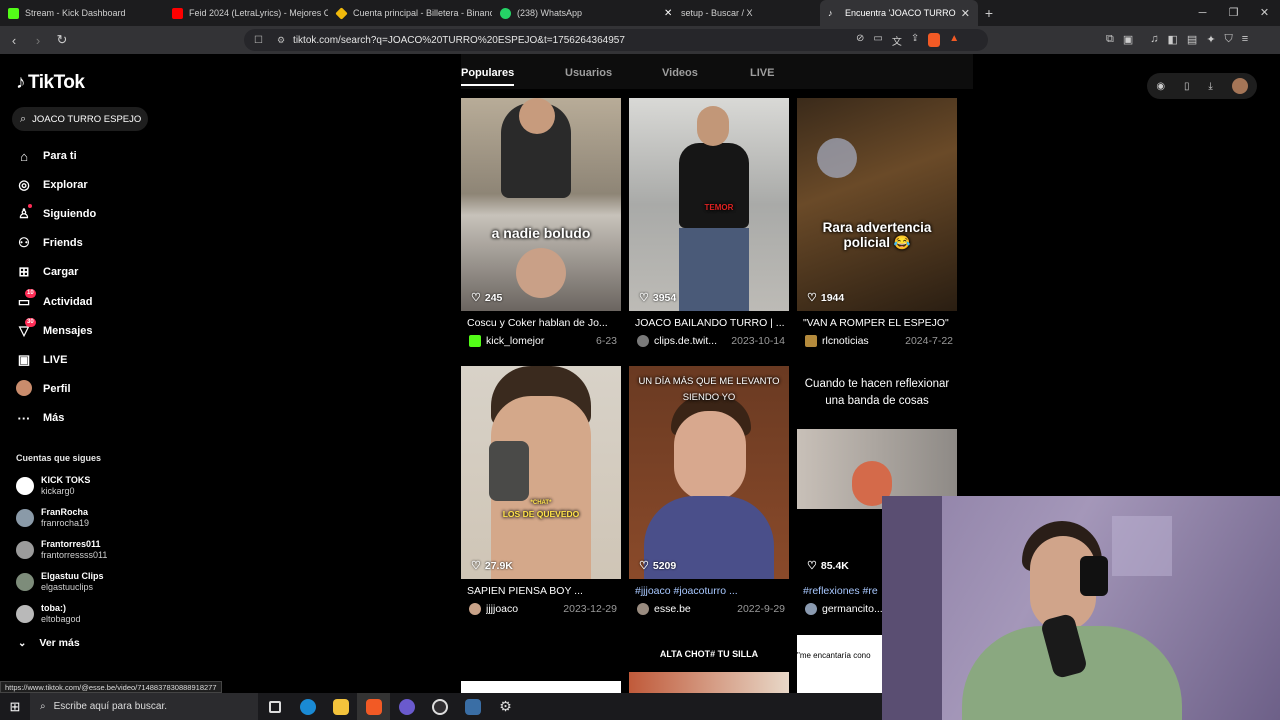 The width and height of the screenshot is (1280, 720). I want to click on following-account: KICK TOKS kickarg0, so click(53, 486).